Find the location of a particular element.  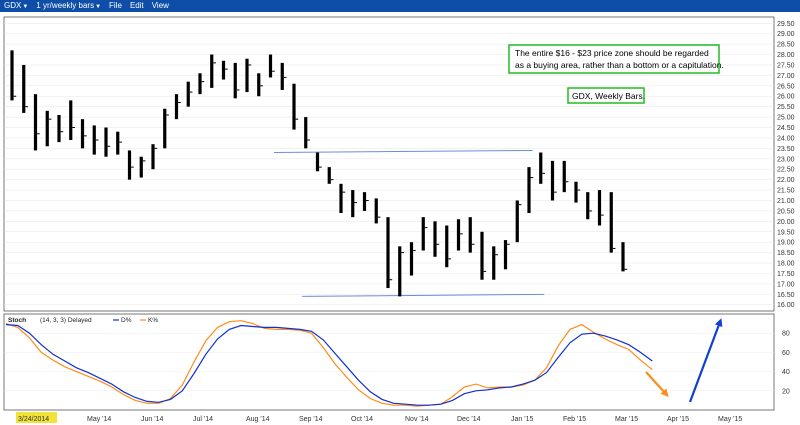

price-tick-label: 18.00 is located at coordinates (786, 264).